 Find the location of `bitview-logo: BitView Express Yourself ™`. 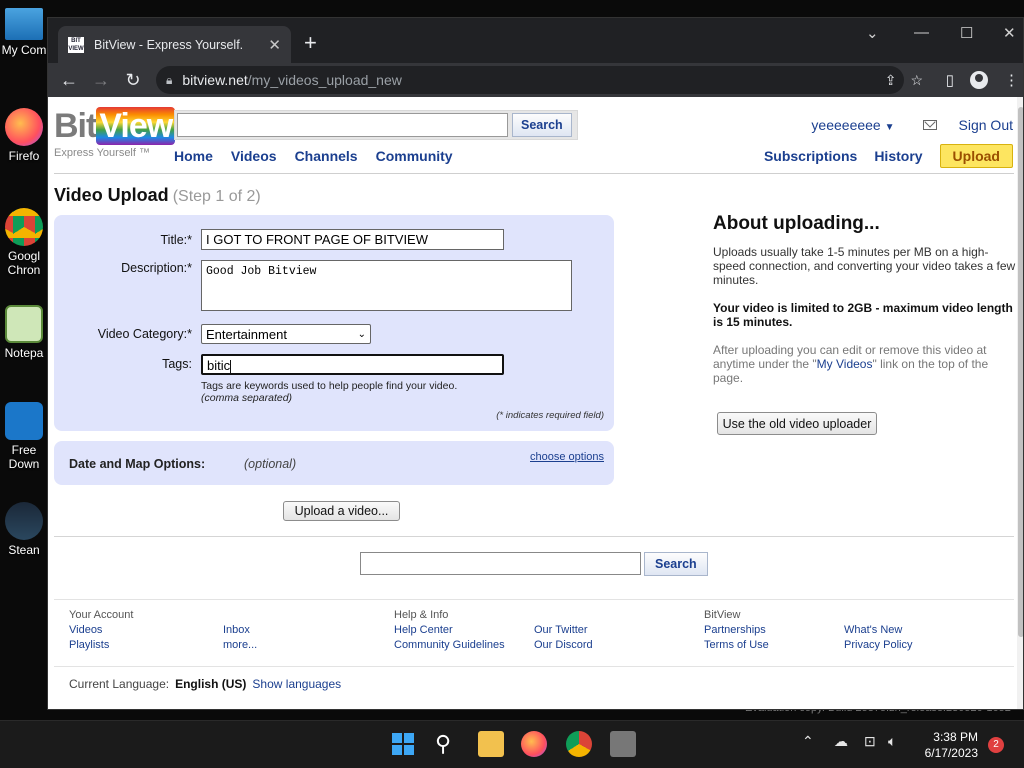

bitview-logo: BitView Express Yourself ™ is located at coordinates (115, 133).